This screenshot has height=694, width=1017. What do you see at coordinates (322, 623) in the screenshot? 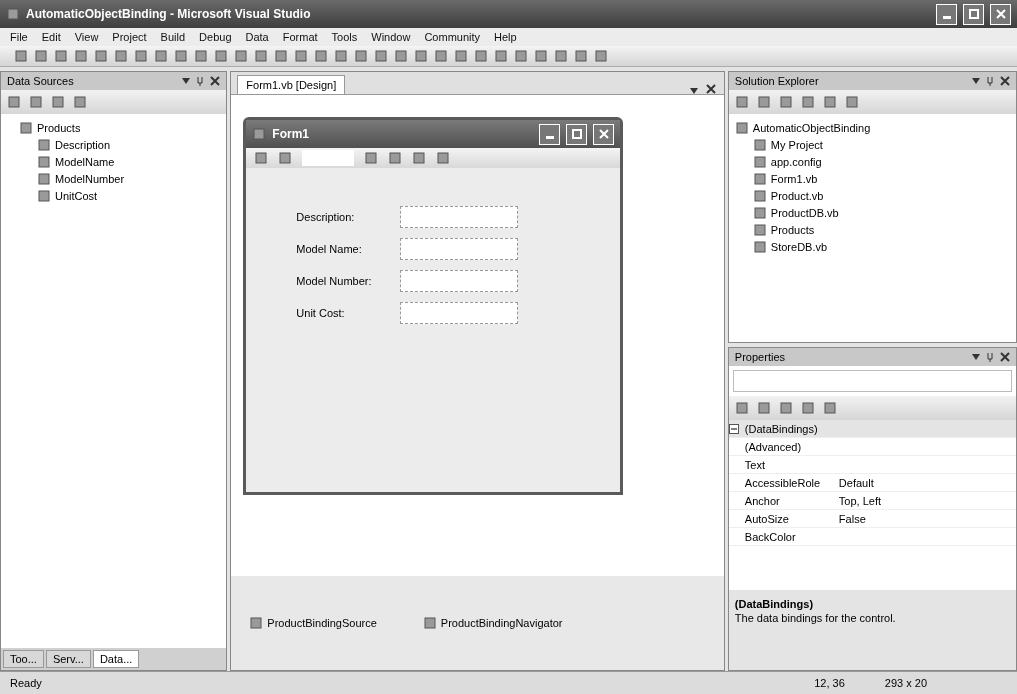
I see `component-label: ProductBindingSource` at bounding box center [322, 623].